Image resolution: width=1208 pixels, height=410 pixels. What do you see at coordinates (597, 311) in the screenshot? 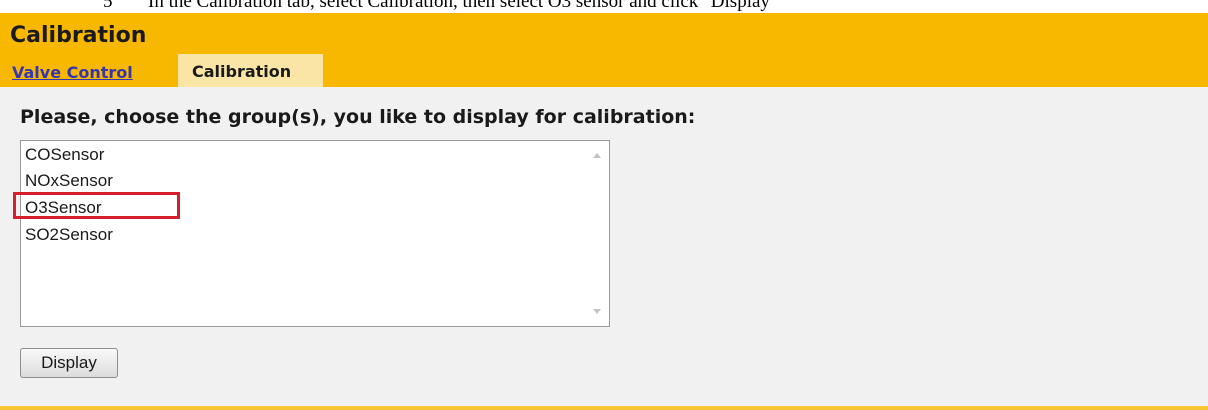
I see `scroll-down-arrow-icon` at bounding box center [597, 311].